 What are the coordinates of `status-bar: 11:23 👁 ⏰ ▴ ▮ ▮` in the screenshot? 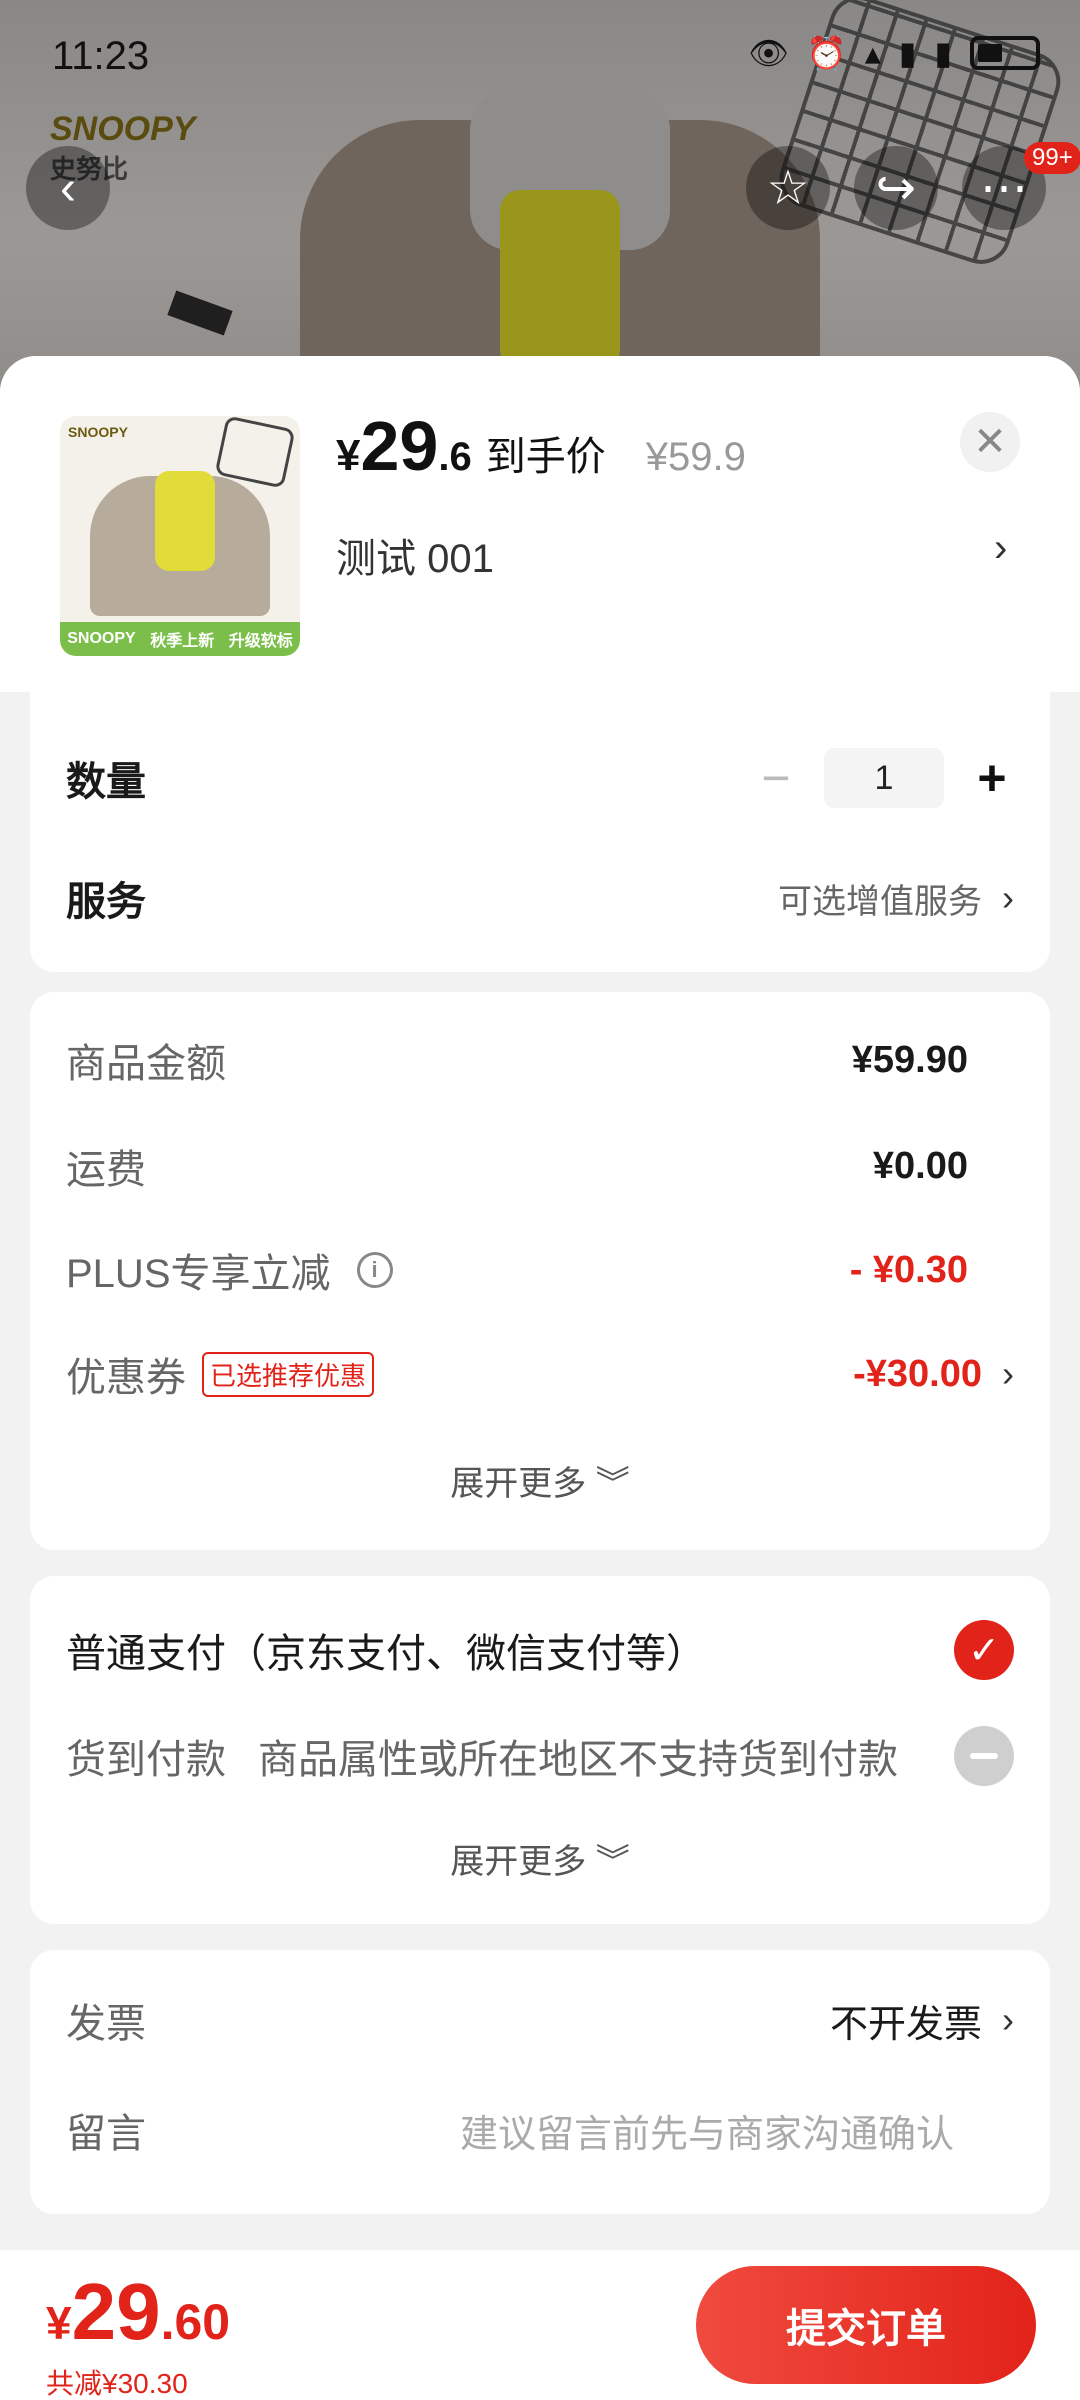 It's located at (540, 50).